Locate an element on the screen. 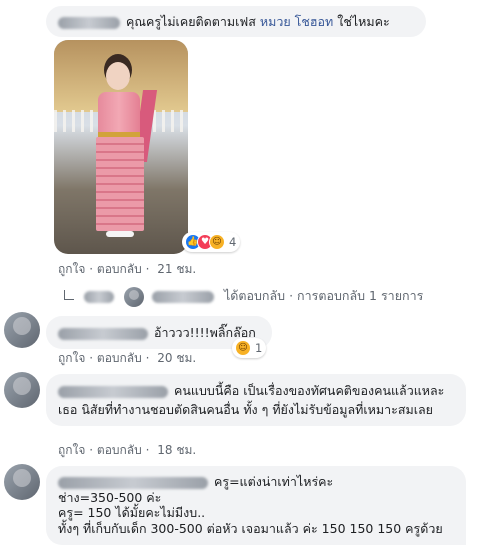  comment-line-1: ครู=แต่งน่าเท่าไหร่คะ is located at coordinates (274, 481).